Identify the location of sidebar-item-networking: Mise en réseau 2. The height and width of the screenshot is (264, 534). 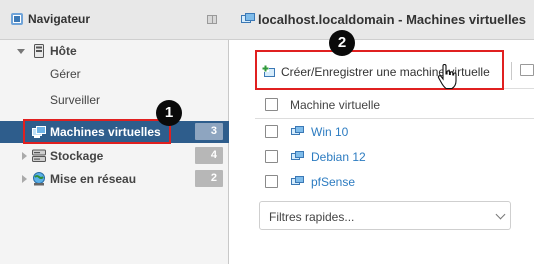
(114, 179).